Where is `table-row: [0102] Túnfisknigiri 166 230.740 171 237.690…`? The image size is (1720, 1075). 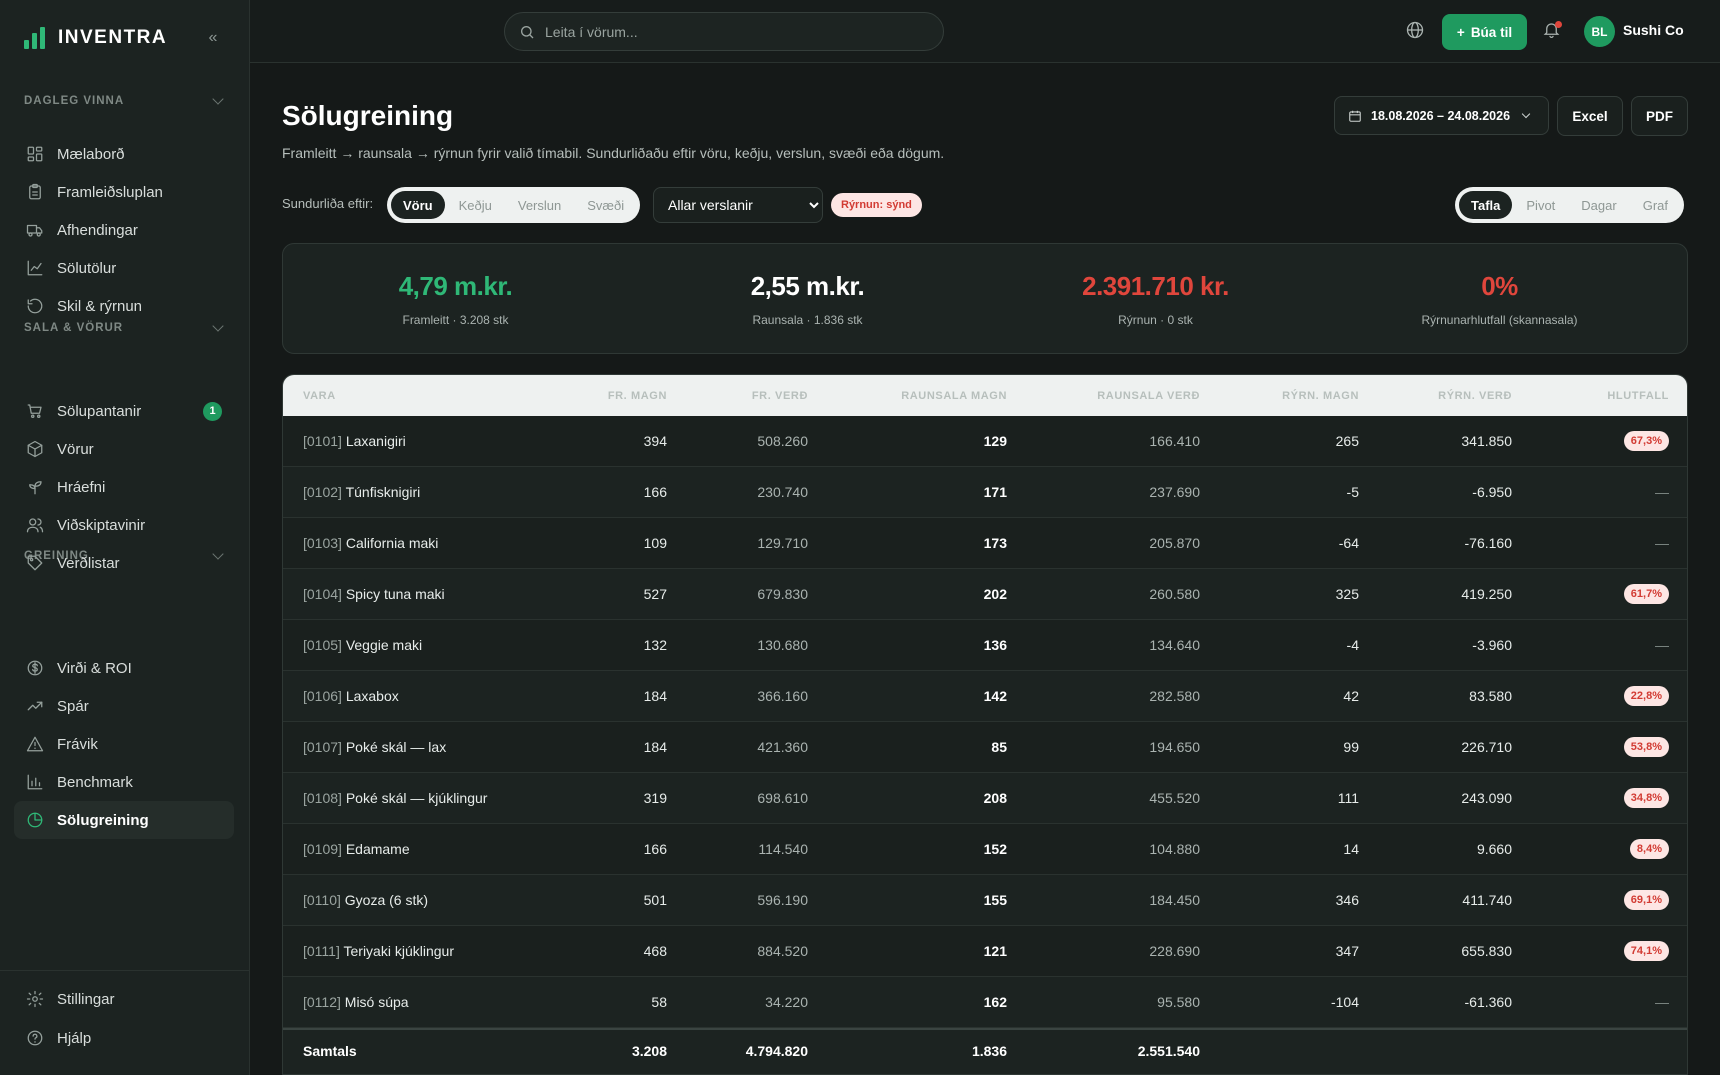
table-row: [0102] Túnfisknigiri 166 230.740 171 237.690… is located at coordinates (985, 492).